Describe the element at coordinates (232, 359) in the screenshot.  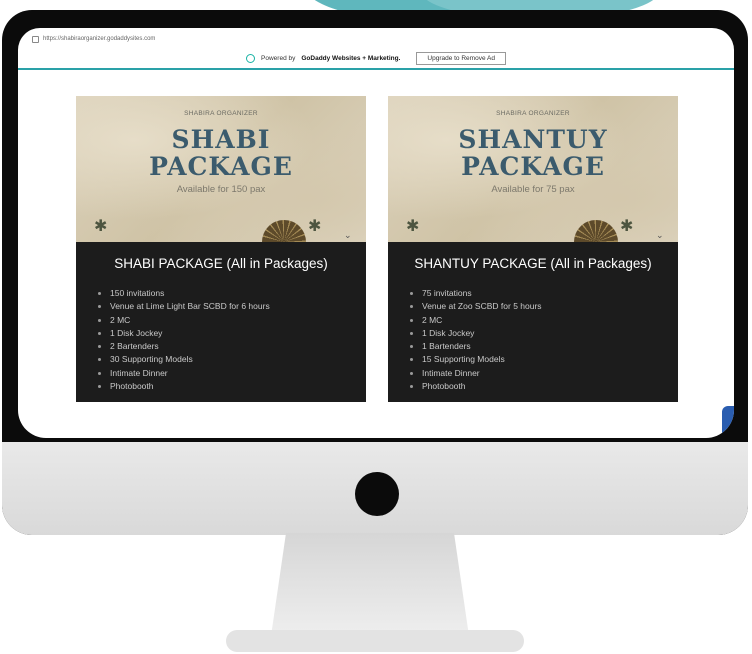
I see `list-item: 30 Supporting Models` at that location.